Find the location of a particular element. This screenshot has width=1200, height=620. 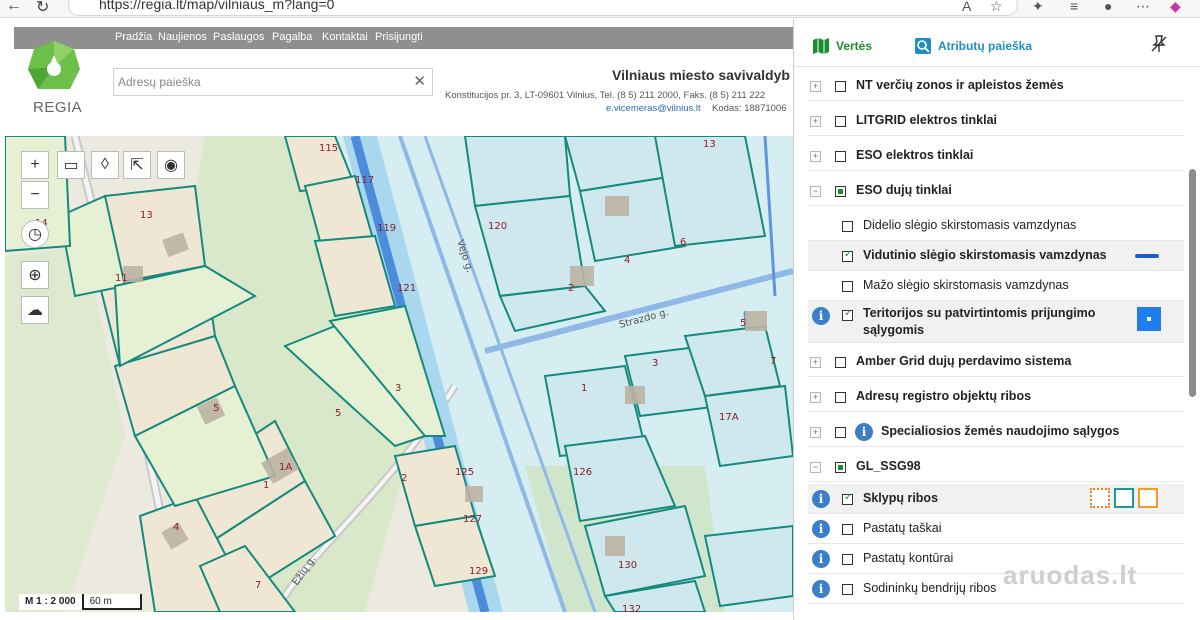

unpin-icon is located at coordinates (1159, 44).